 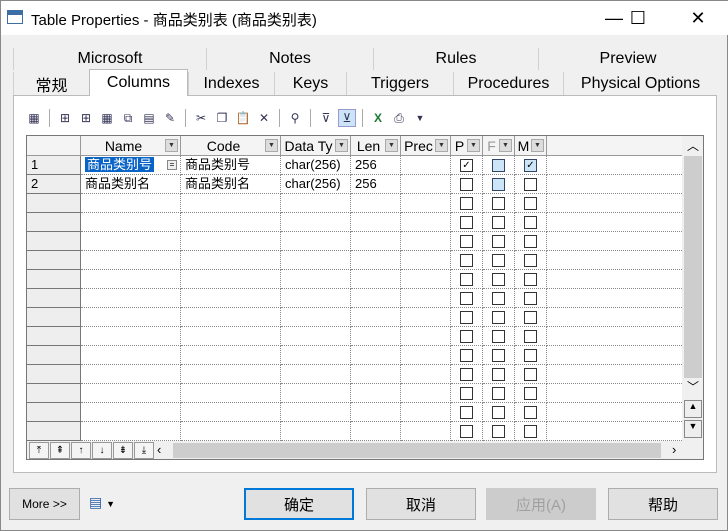 What do you see at coordinates (54, 165) in the screenshot?
I see `row-number: 1` at bounding box center [54, 165].